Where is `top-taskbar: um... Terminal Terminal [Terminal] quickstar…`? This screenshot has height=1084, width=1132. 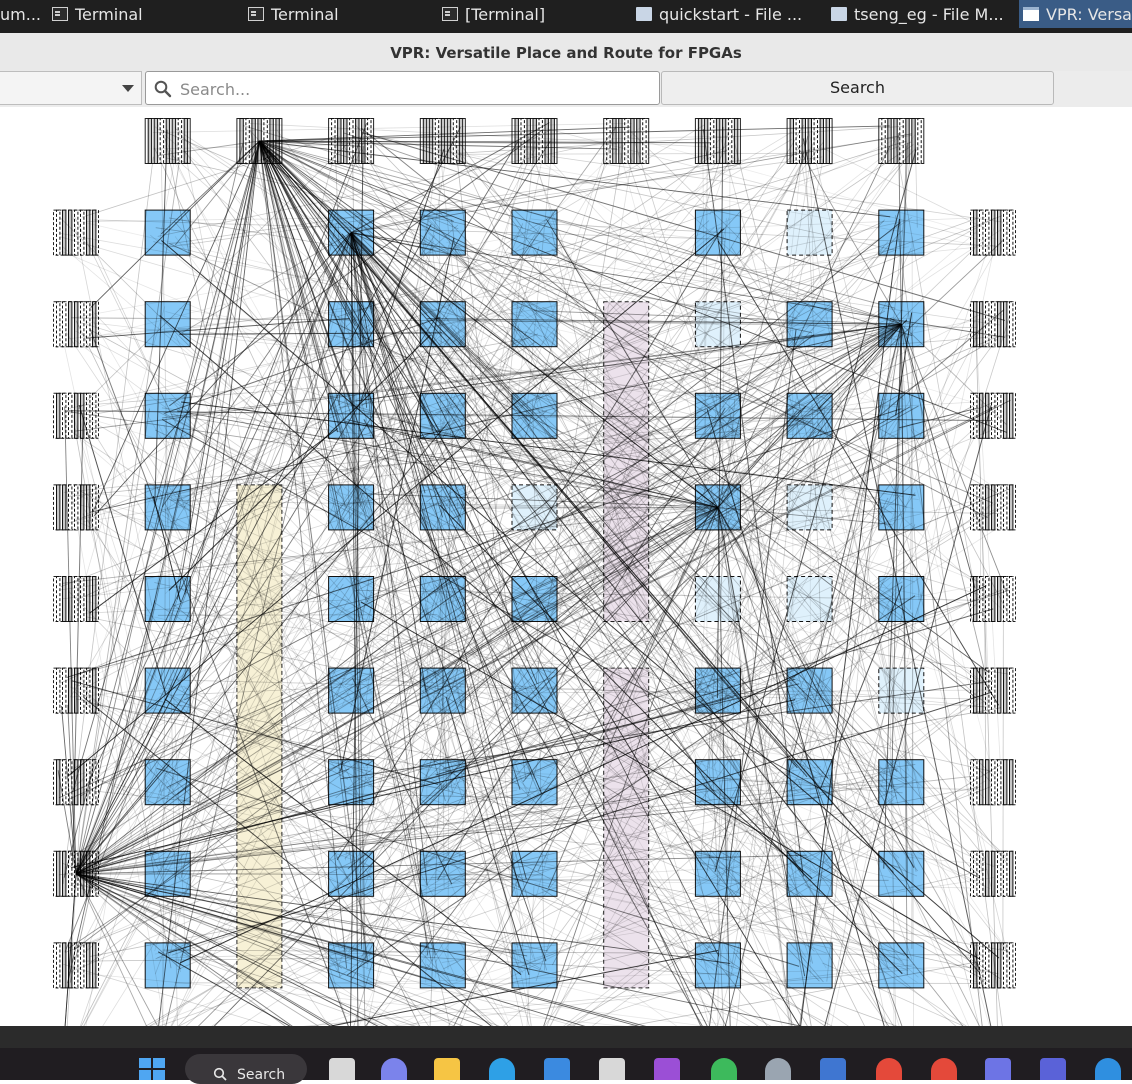 top-taskbar: um... Terminal Terminal [Terminal] quickstar… is located at coordinates (566, 16).